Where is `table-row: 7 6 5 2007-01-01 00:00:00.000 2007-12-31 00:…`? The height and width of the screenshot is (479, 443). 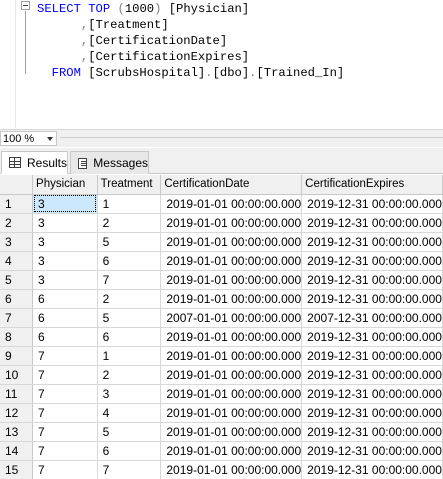
table-row: 7 6 5 2007-01-01 00:00:00.000 2007-12-31 00:… is located at coordinates (221, 318).